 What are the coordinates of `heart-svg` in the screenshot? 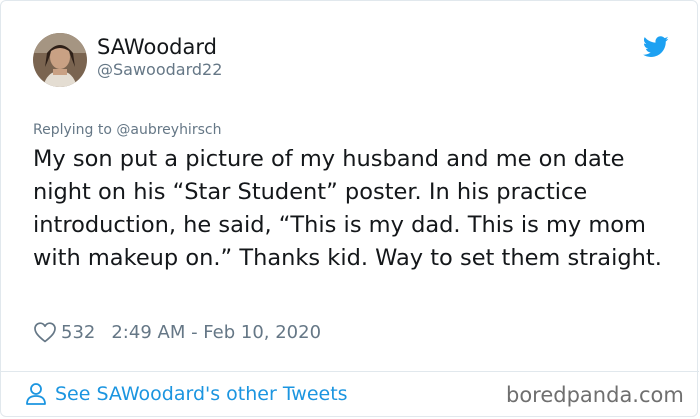 It's located at (45, 332).